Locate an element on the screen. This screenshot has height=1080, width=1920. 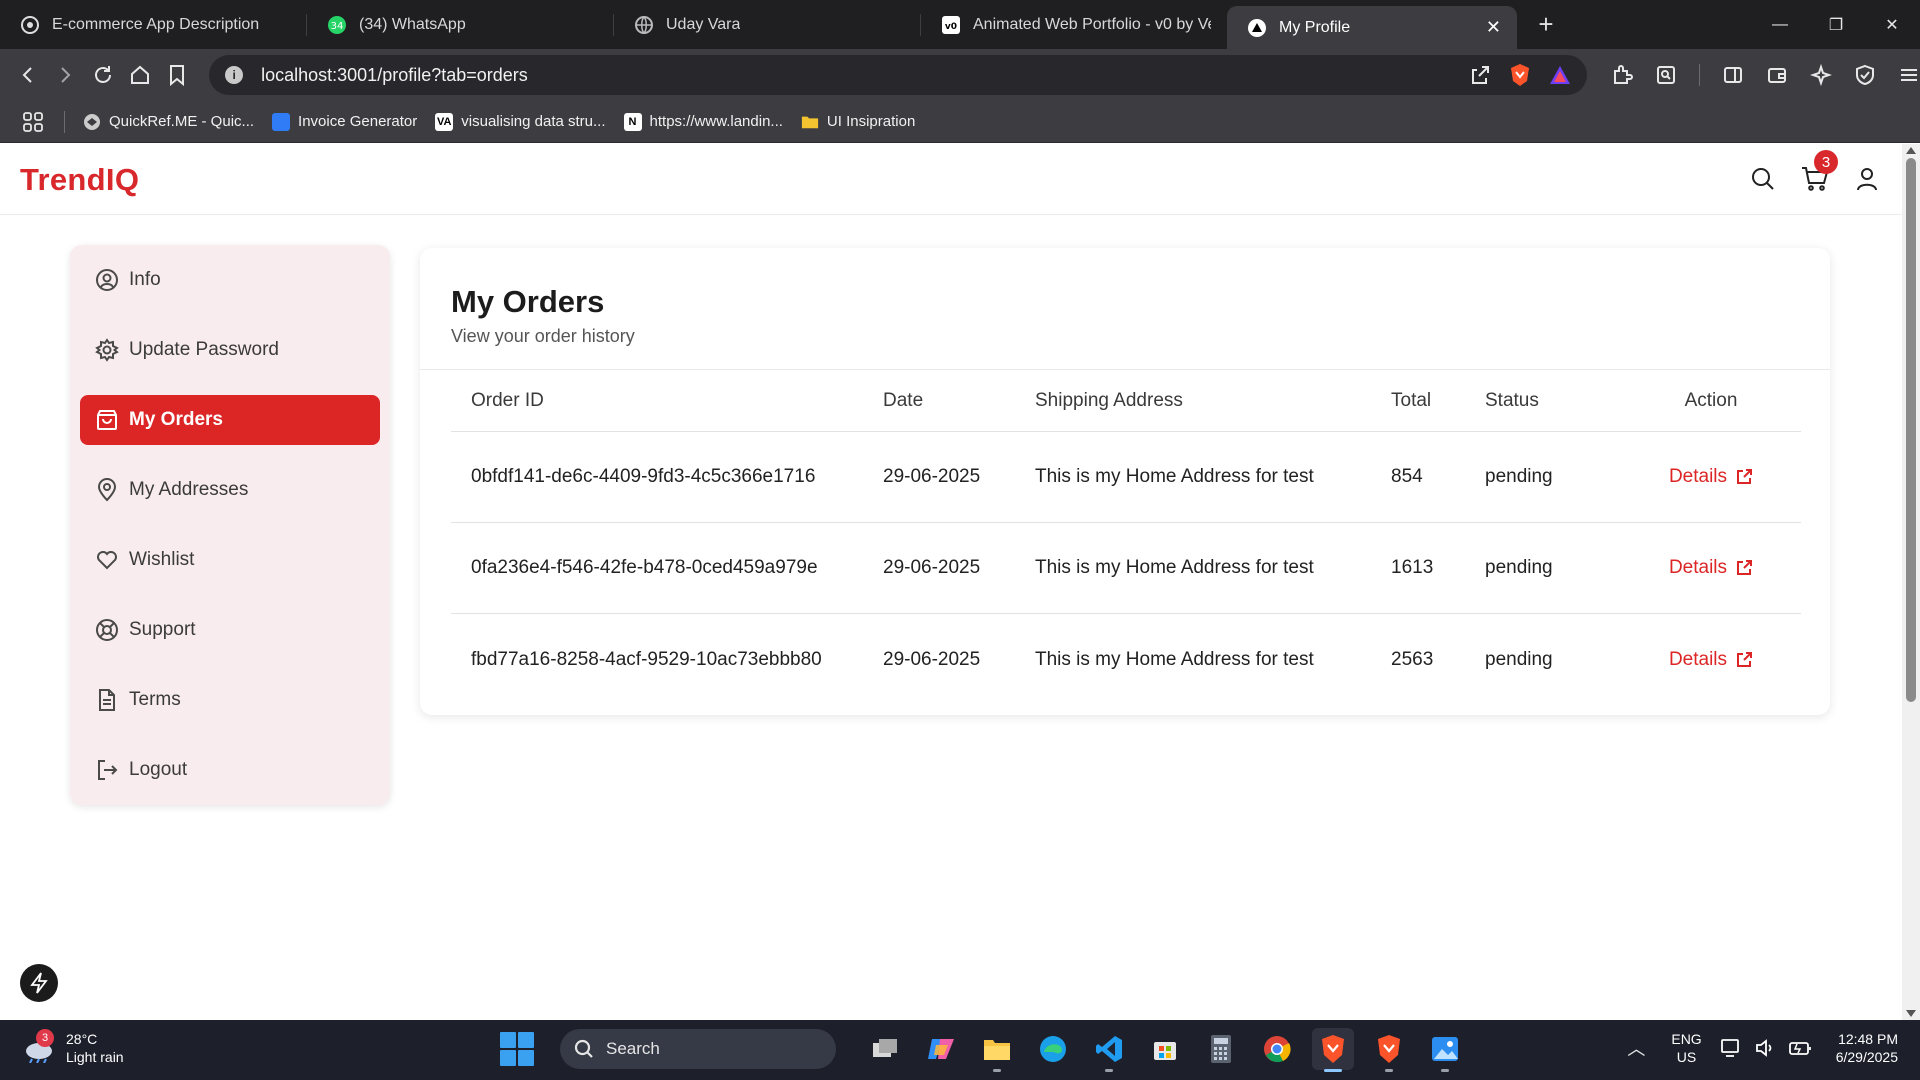
new-tab-button: + is located at coordinates (1546, 24).